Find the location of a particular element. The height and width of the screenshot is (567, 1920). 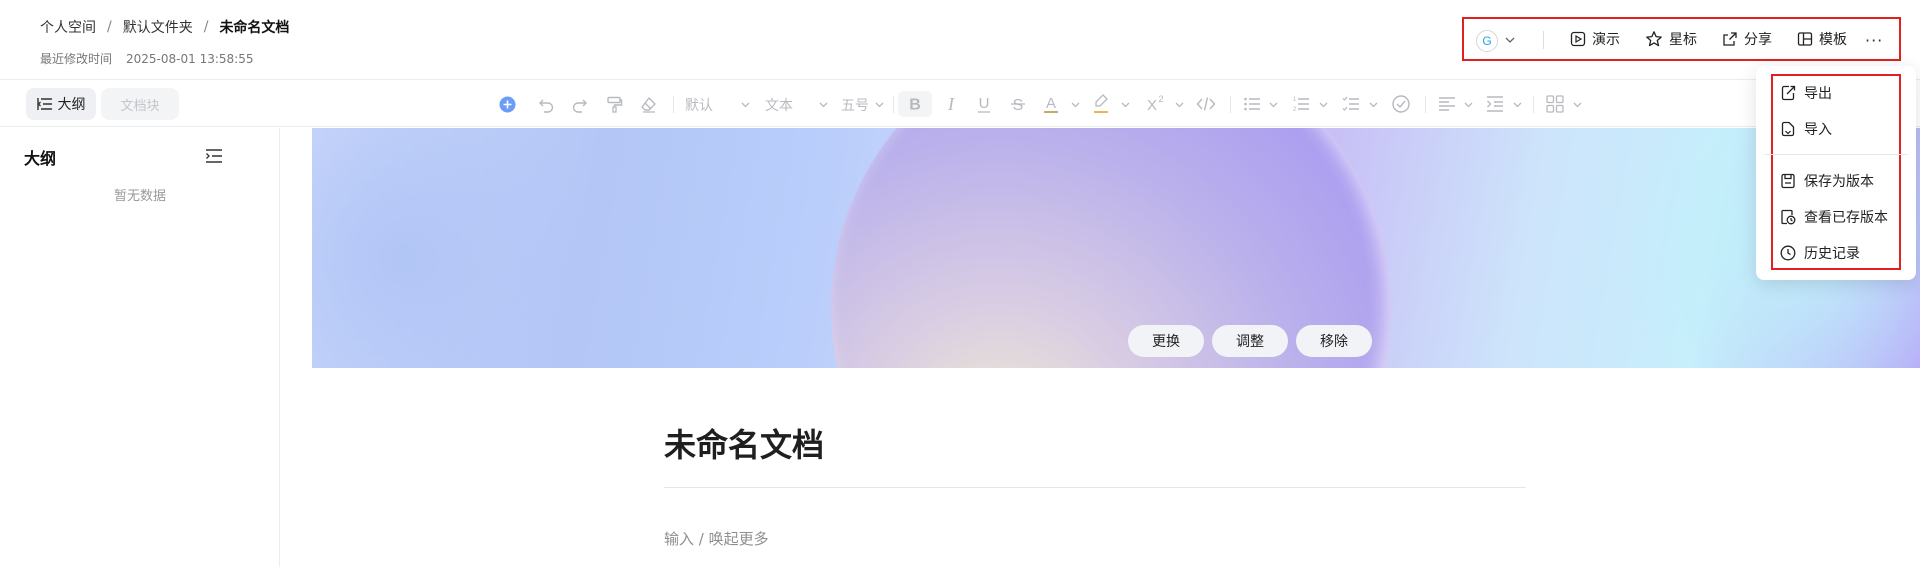

undo-icon is located at coordinates (546, 104).